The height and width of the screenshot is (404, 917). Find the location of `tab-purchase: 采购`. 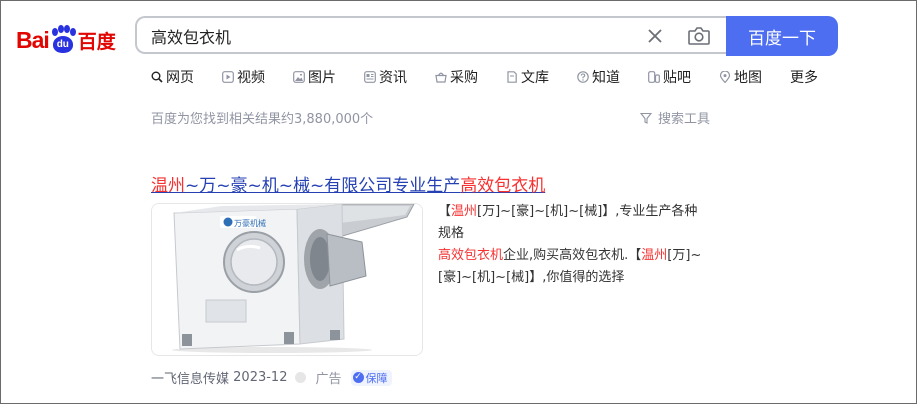

tab-purchase: 采购 is located at coordinates (456, 77).